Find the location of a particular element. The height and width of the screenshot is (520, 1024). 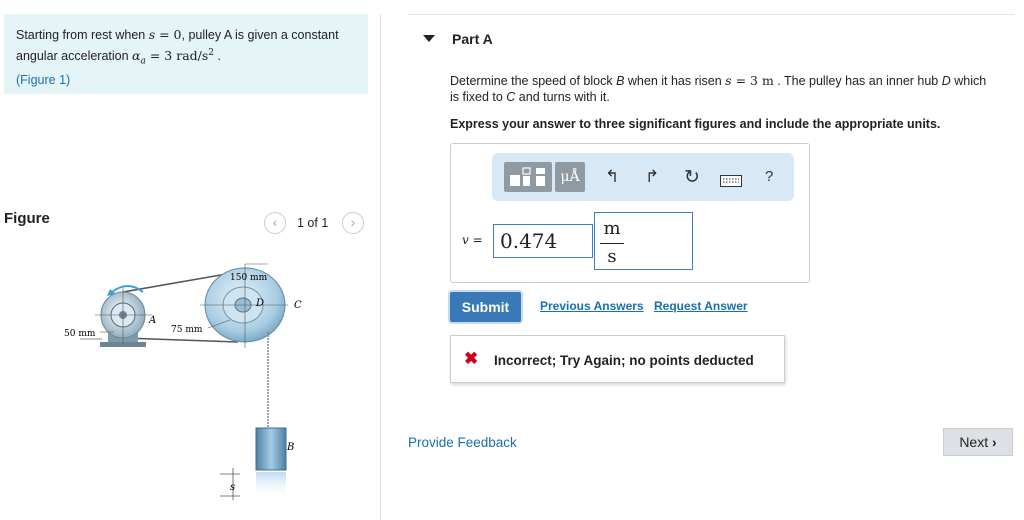

alpha-value: = 3 rad/s is located at coordinates (177, 56).